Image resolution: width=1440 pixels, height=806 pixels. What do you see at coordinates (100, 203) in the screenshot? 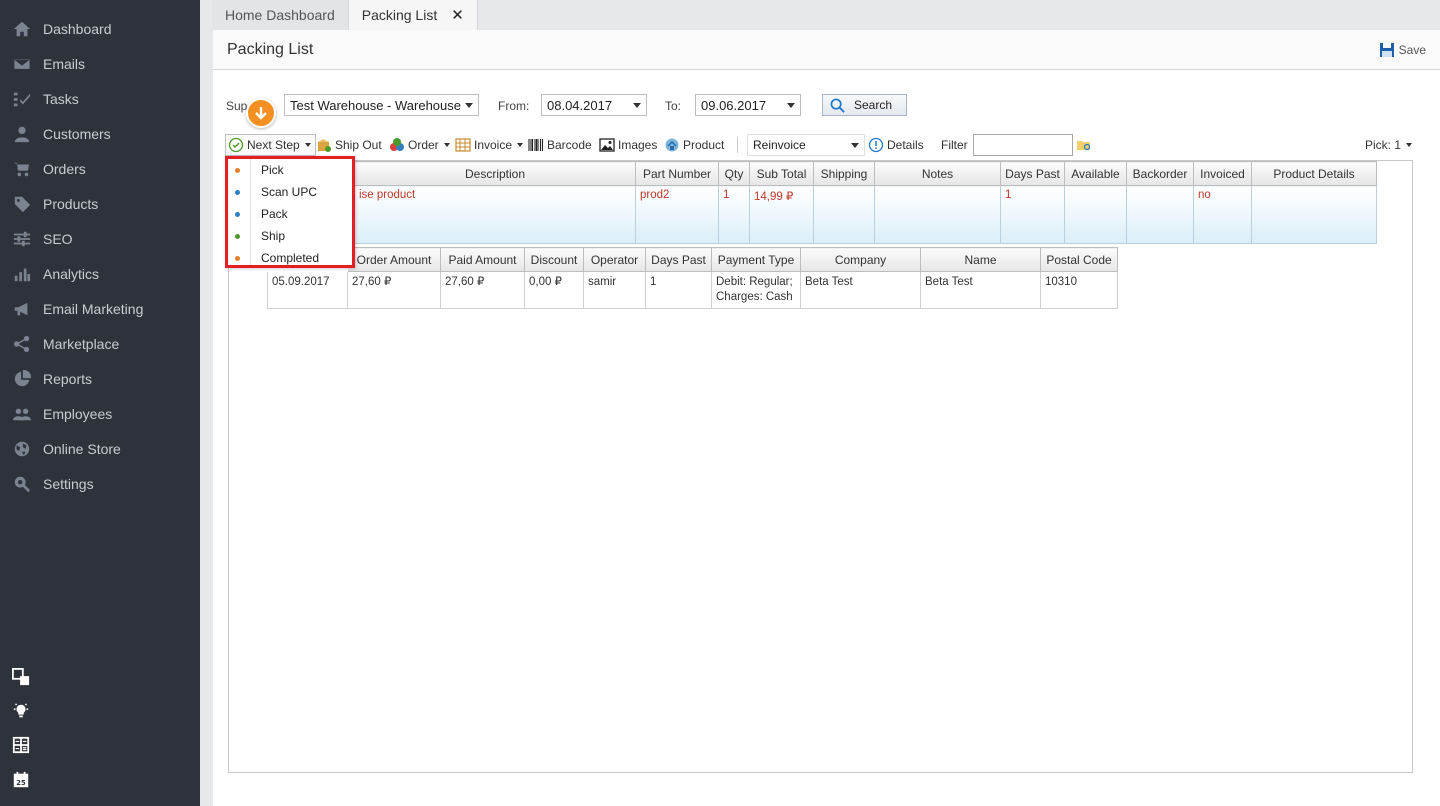
I see `sidebar-item-products: Products` at bounding box center [100, 203].